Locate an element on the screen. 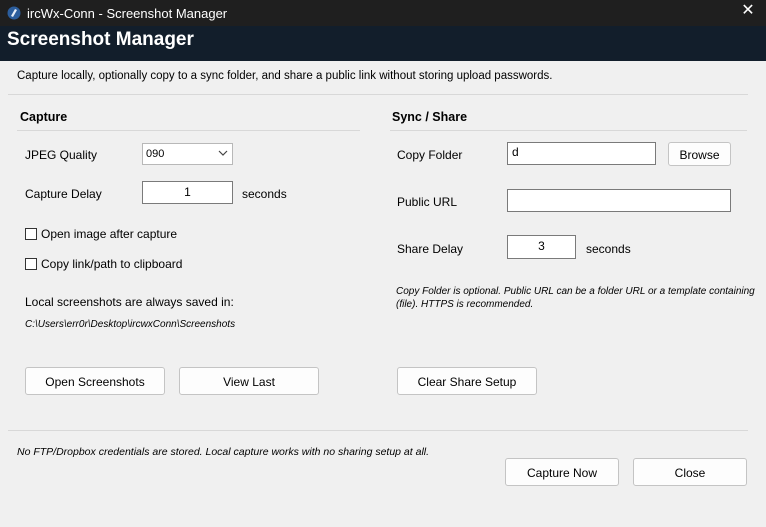  open-after-capture-checkbox is located at coordinates (31, 234).